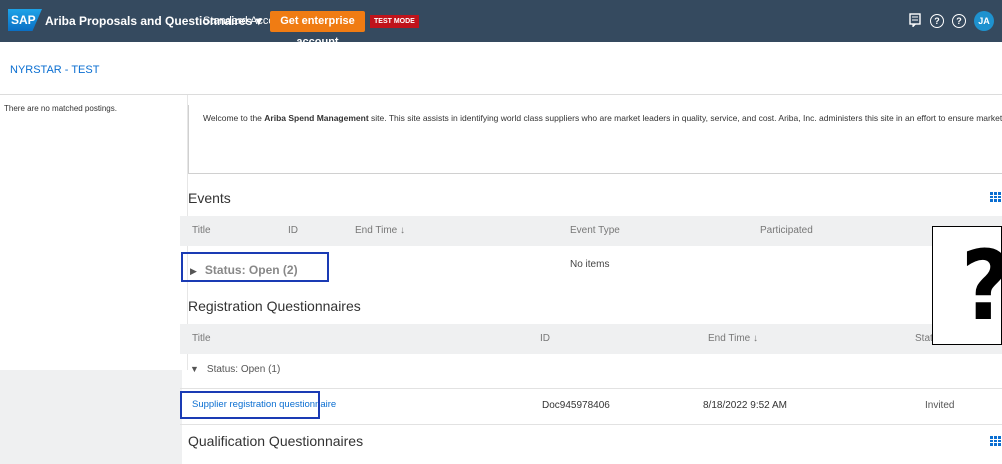 The width and height of the screenshot is (1002, 464). I want to click on events-table-options-icon, so click(995, 197).